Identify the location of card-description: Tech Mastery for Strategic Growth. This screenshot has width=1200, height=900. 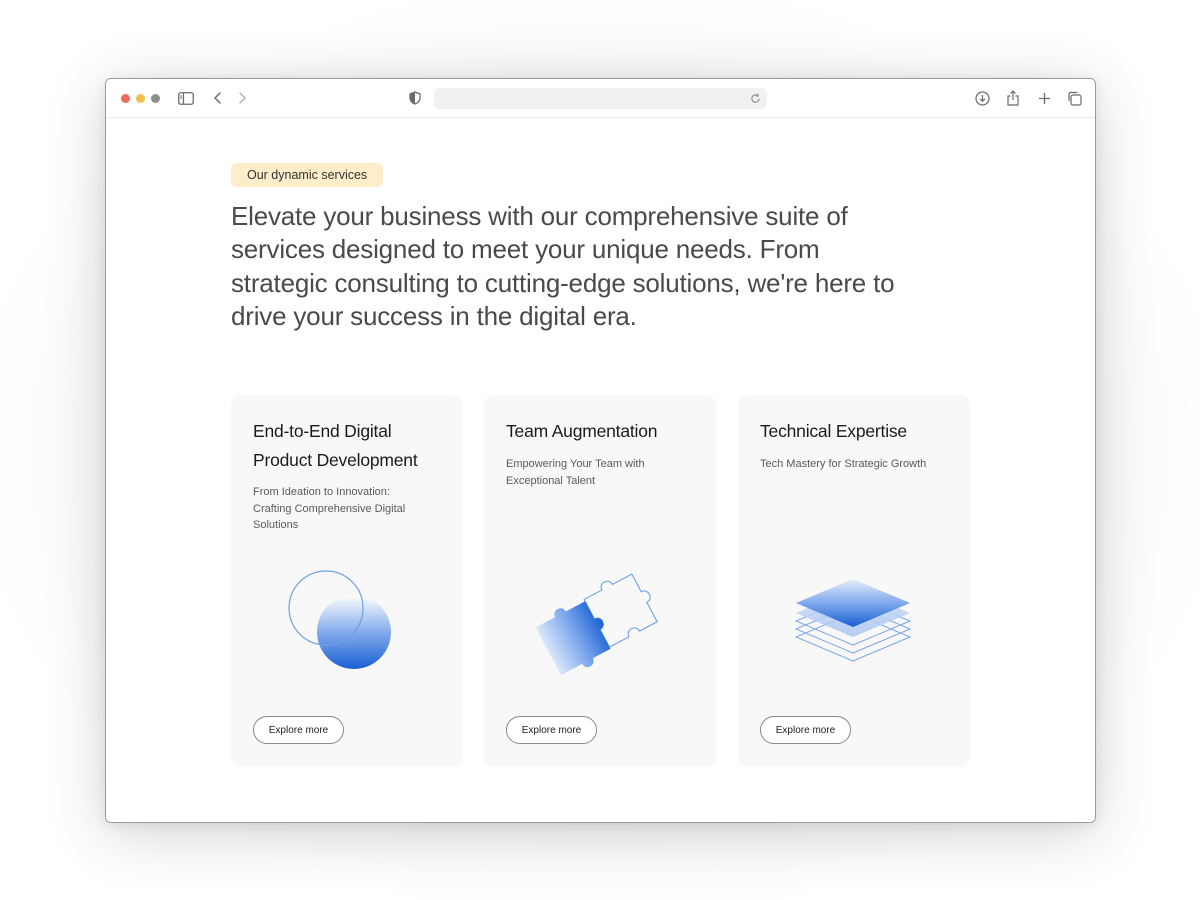
(843, 464).